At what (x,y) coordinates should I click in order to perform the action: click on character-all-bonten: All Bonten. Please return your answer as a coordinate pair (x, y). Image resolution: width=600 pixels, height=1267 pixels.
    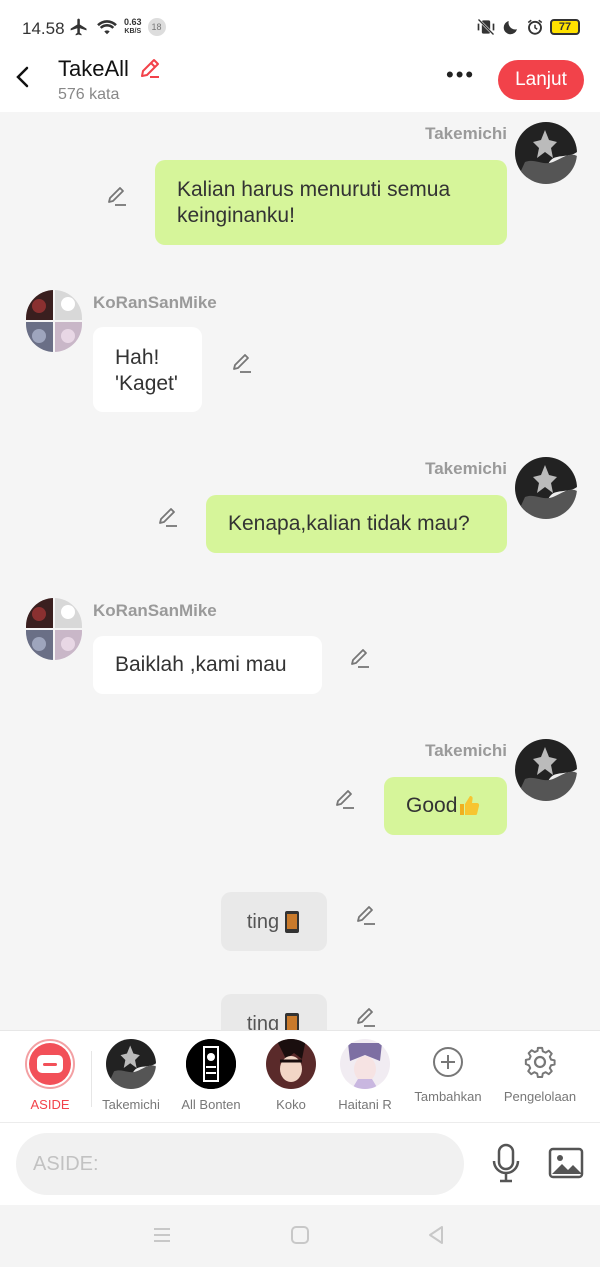
    Looking at the image, I should click on (211, 1075).